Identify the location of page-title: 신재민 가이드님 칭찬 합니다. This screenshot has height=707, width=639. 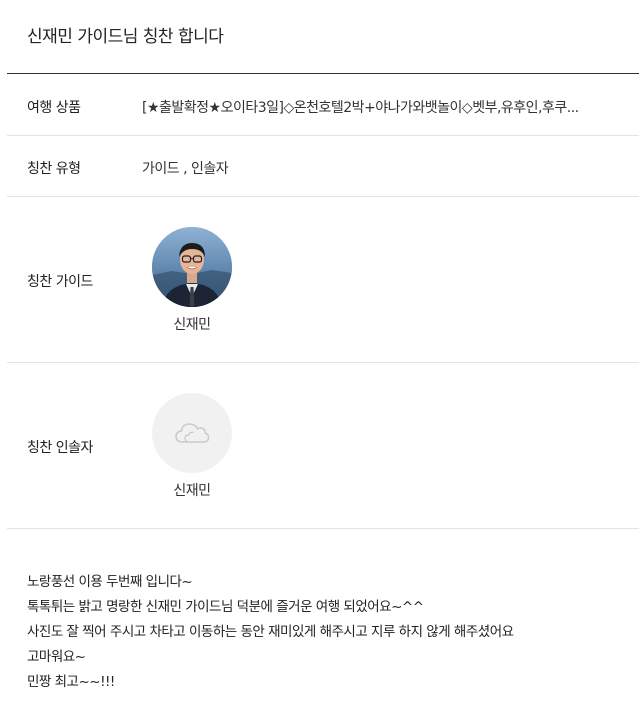
(125, 37).